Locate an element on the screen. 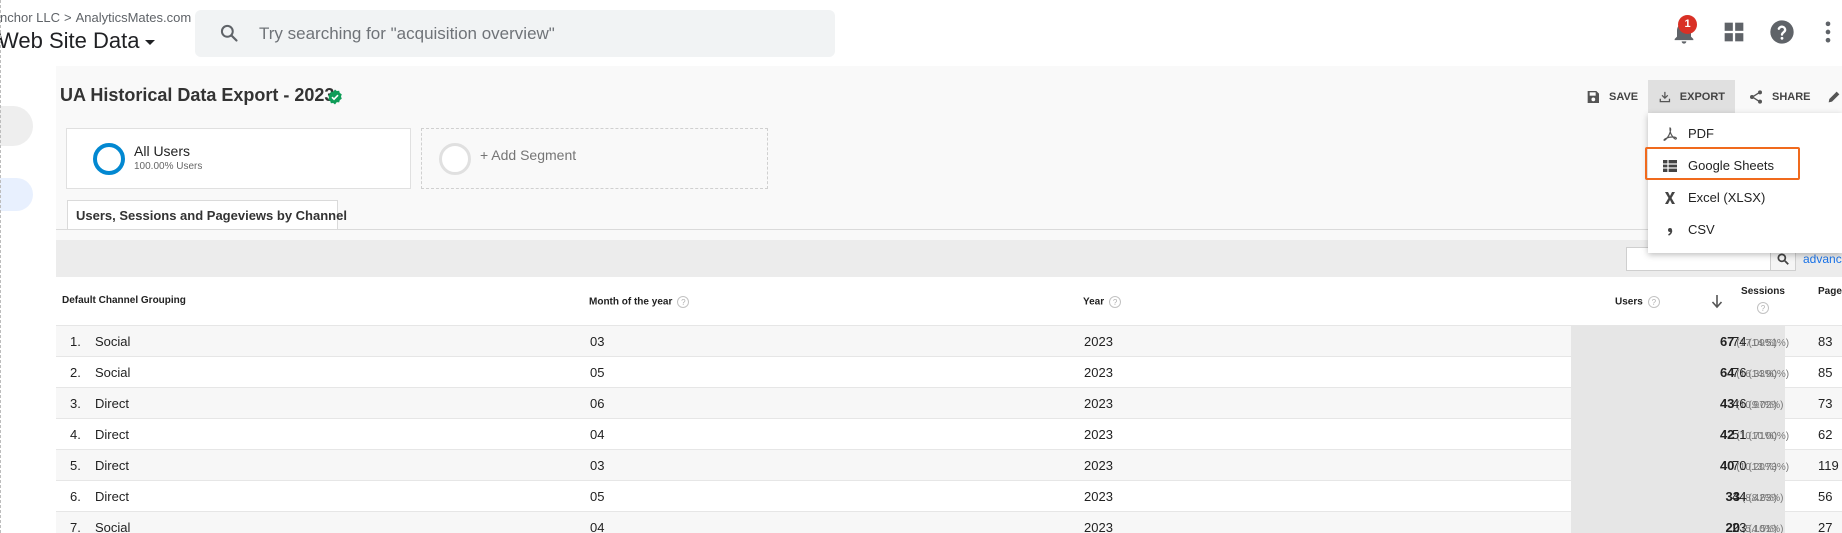 This screenshot has height=533, width=1842. export-menu-item-pdf: PDF is located at coordinates (1745, 134).